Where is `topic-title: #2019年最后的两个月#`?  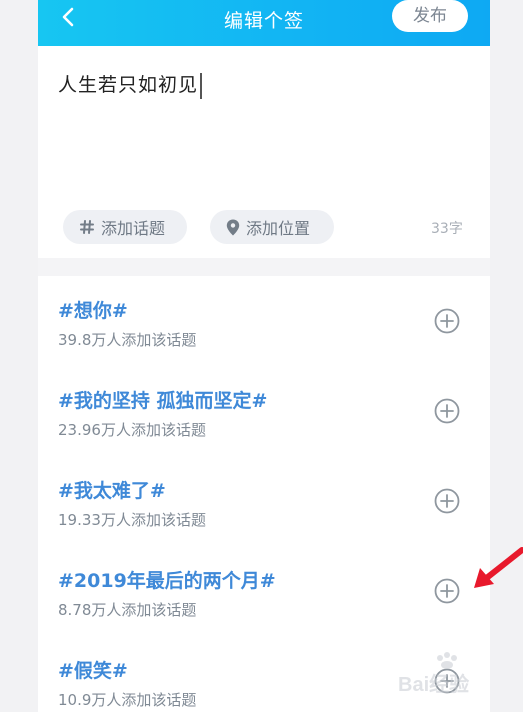 topic-title: #2019年最后的两个月# is located at coordinates (167, 581).